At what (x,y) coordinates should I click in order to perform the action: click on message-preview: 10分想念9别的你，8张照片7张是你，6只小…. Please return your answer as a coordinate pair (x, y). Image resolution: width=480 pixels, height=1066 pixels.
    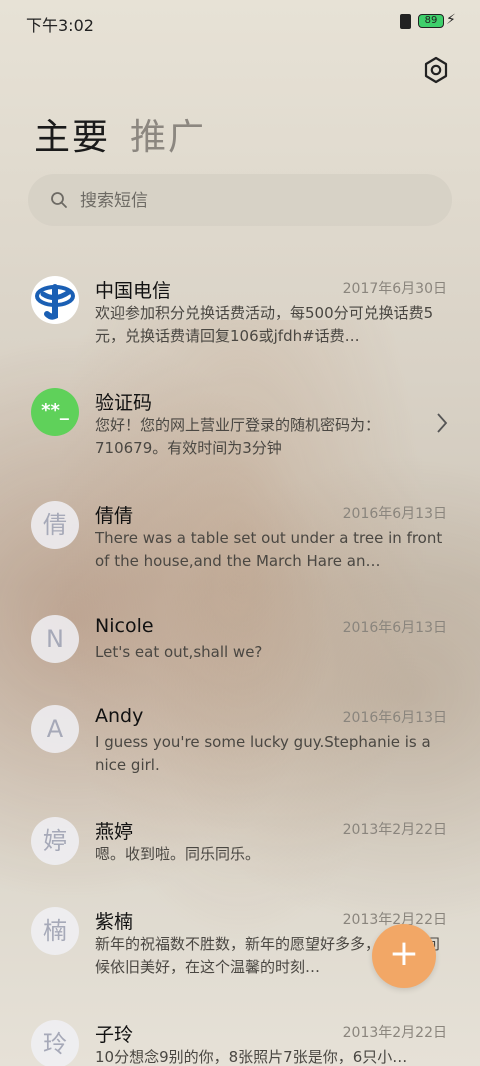
    Looking at the image, I should click on (251, 1057).